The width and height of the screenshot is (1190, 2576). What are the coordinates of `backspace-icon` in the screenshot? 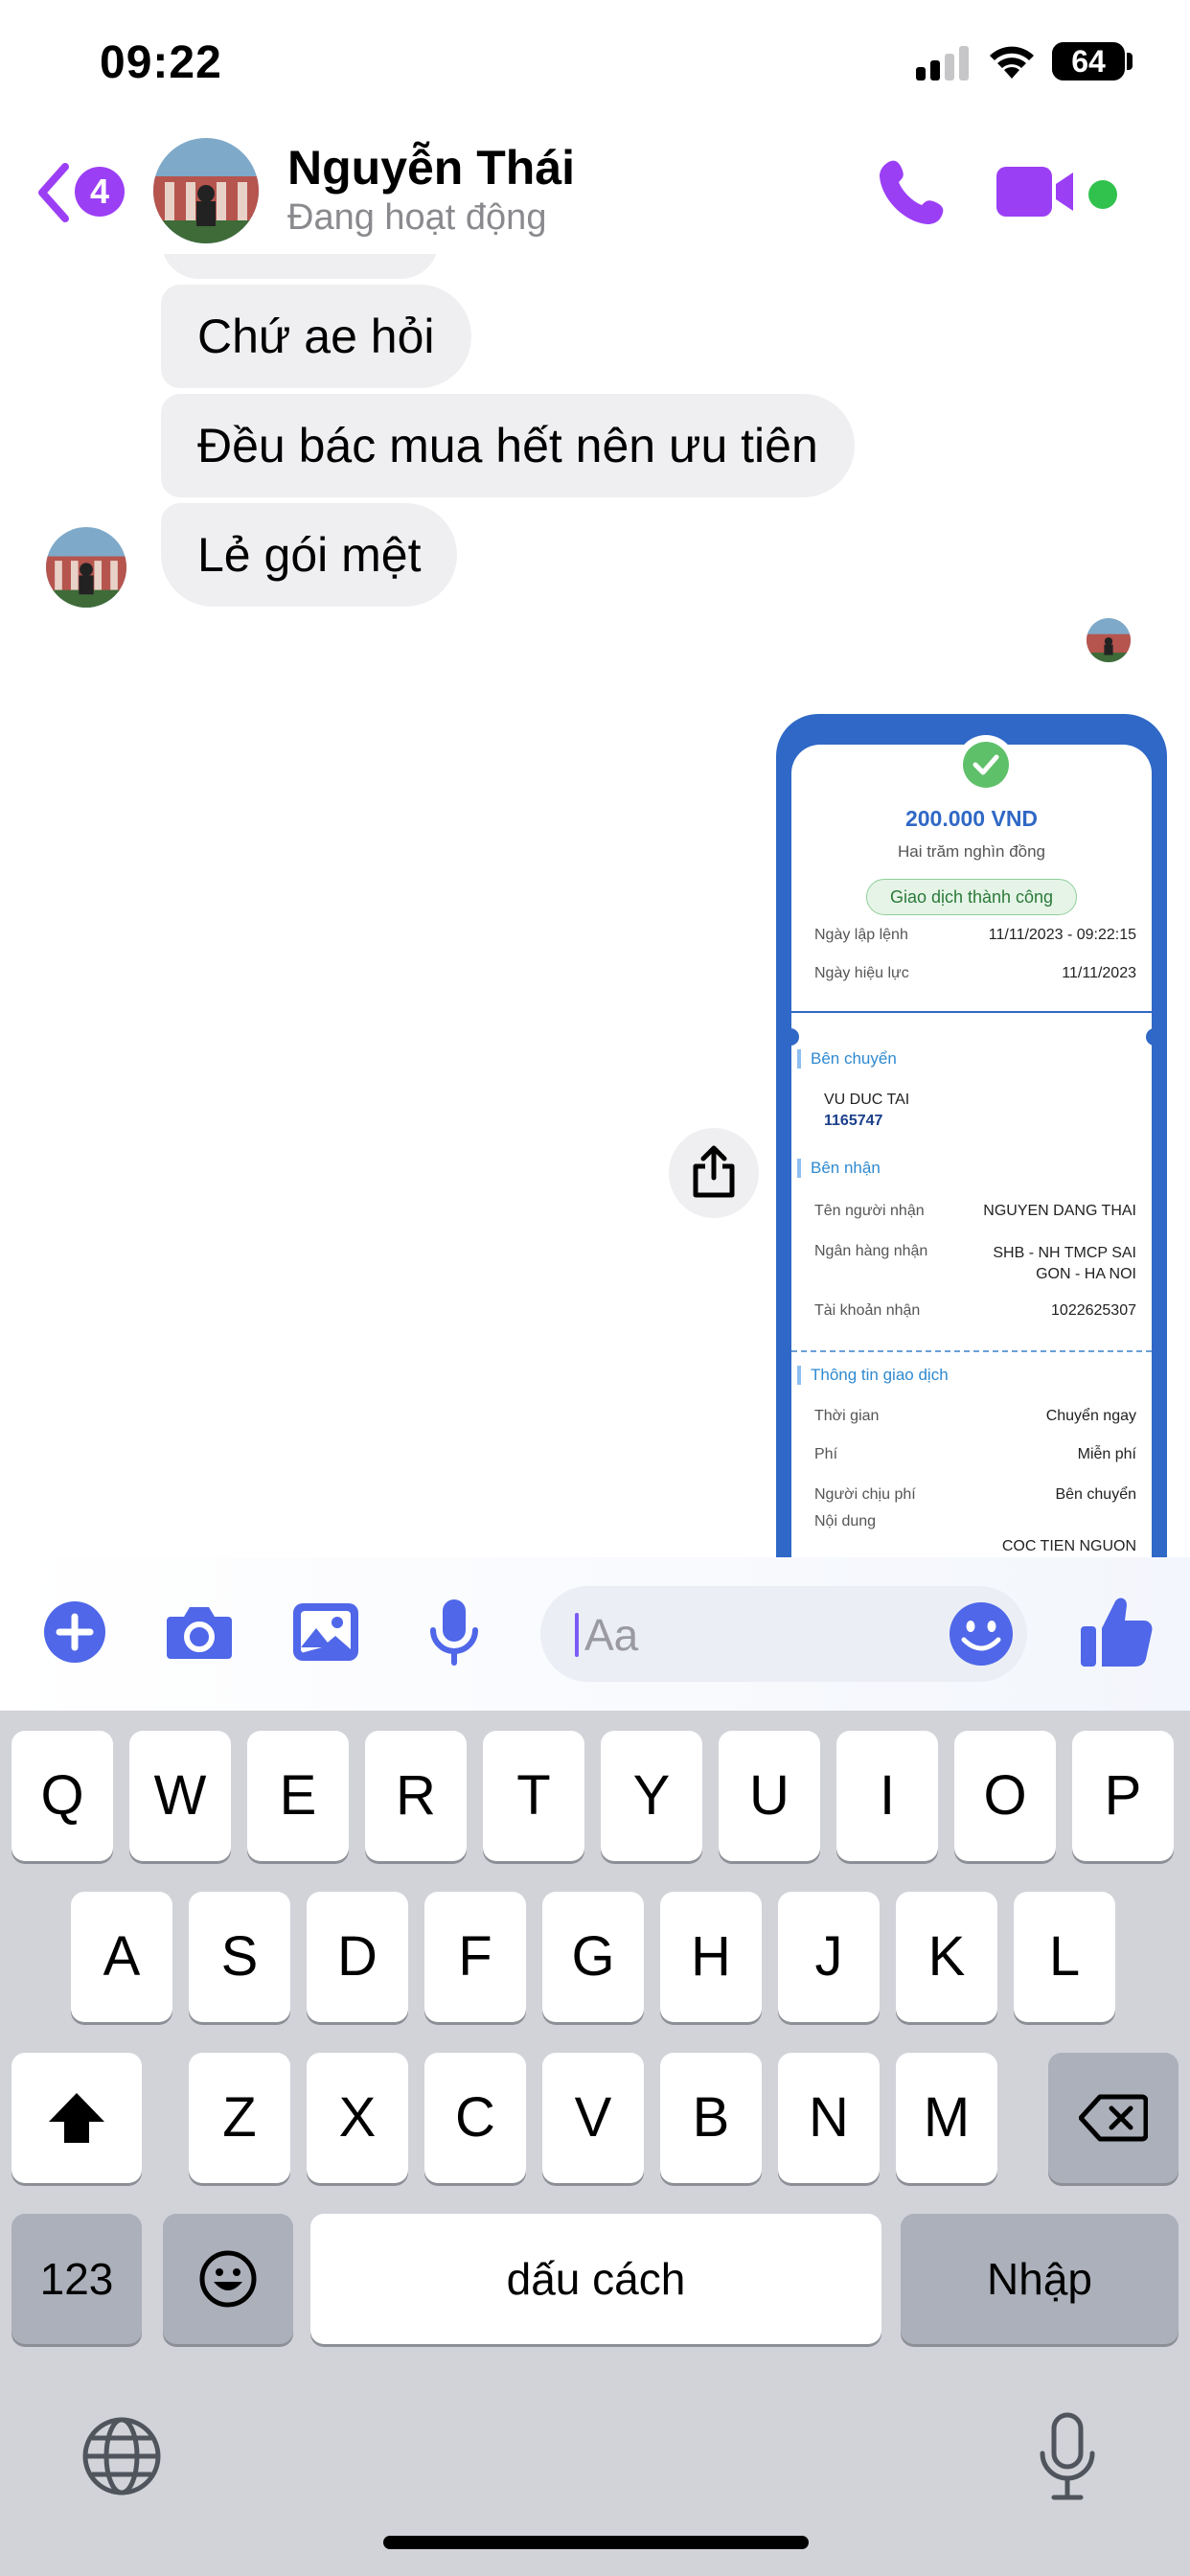 It's located at (1113, 2118).